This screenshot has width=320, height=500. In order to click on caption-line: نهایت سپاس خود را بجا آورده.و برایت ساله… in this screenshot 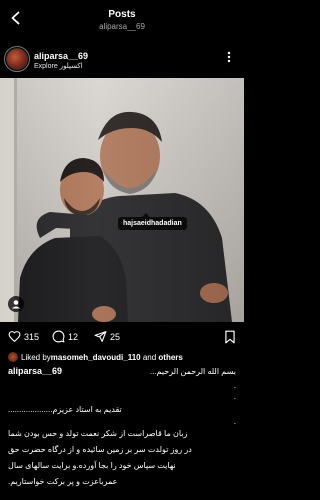, I will do `click(92, 465)`.